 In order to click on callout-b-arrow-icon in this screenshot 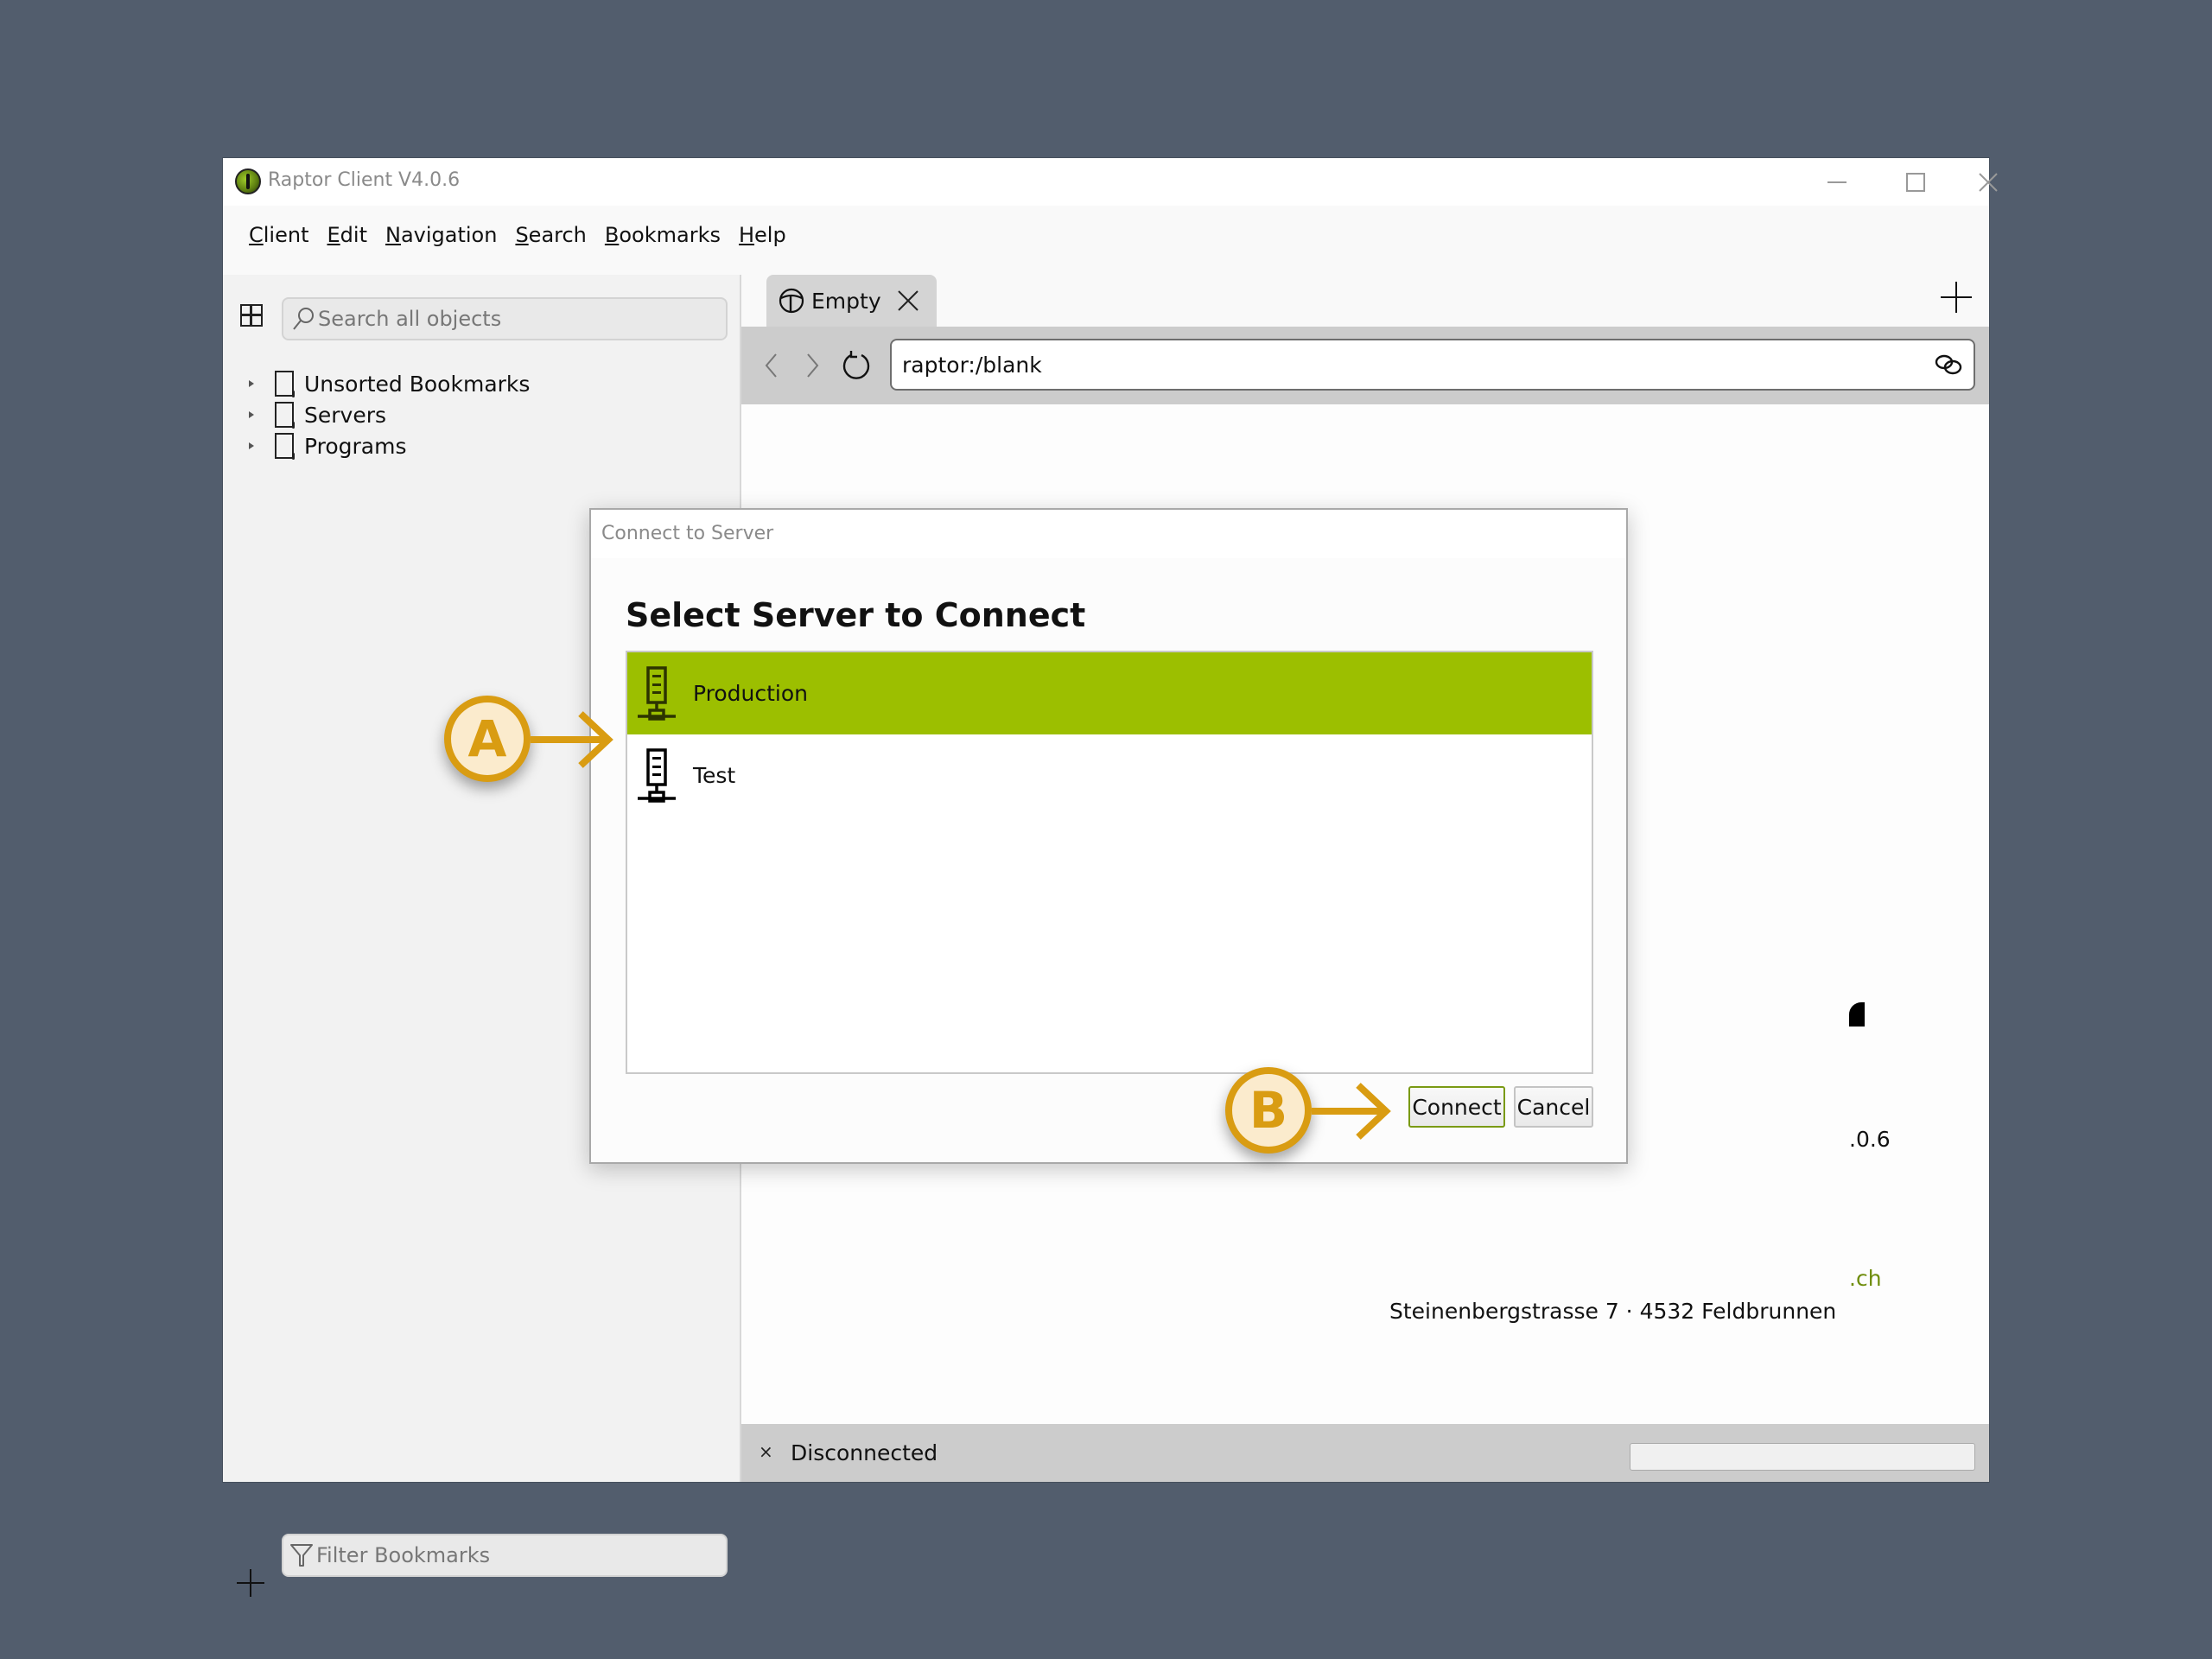, I will do `click(1351, 1111)`.